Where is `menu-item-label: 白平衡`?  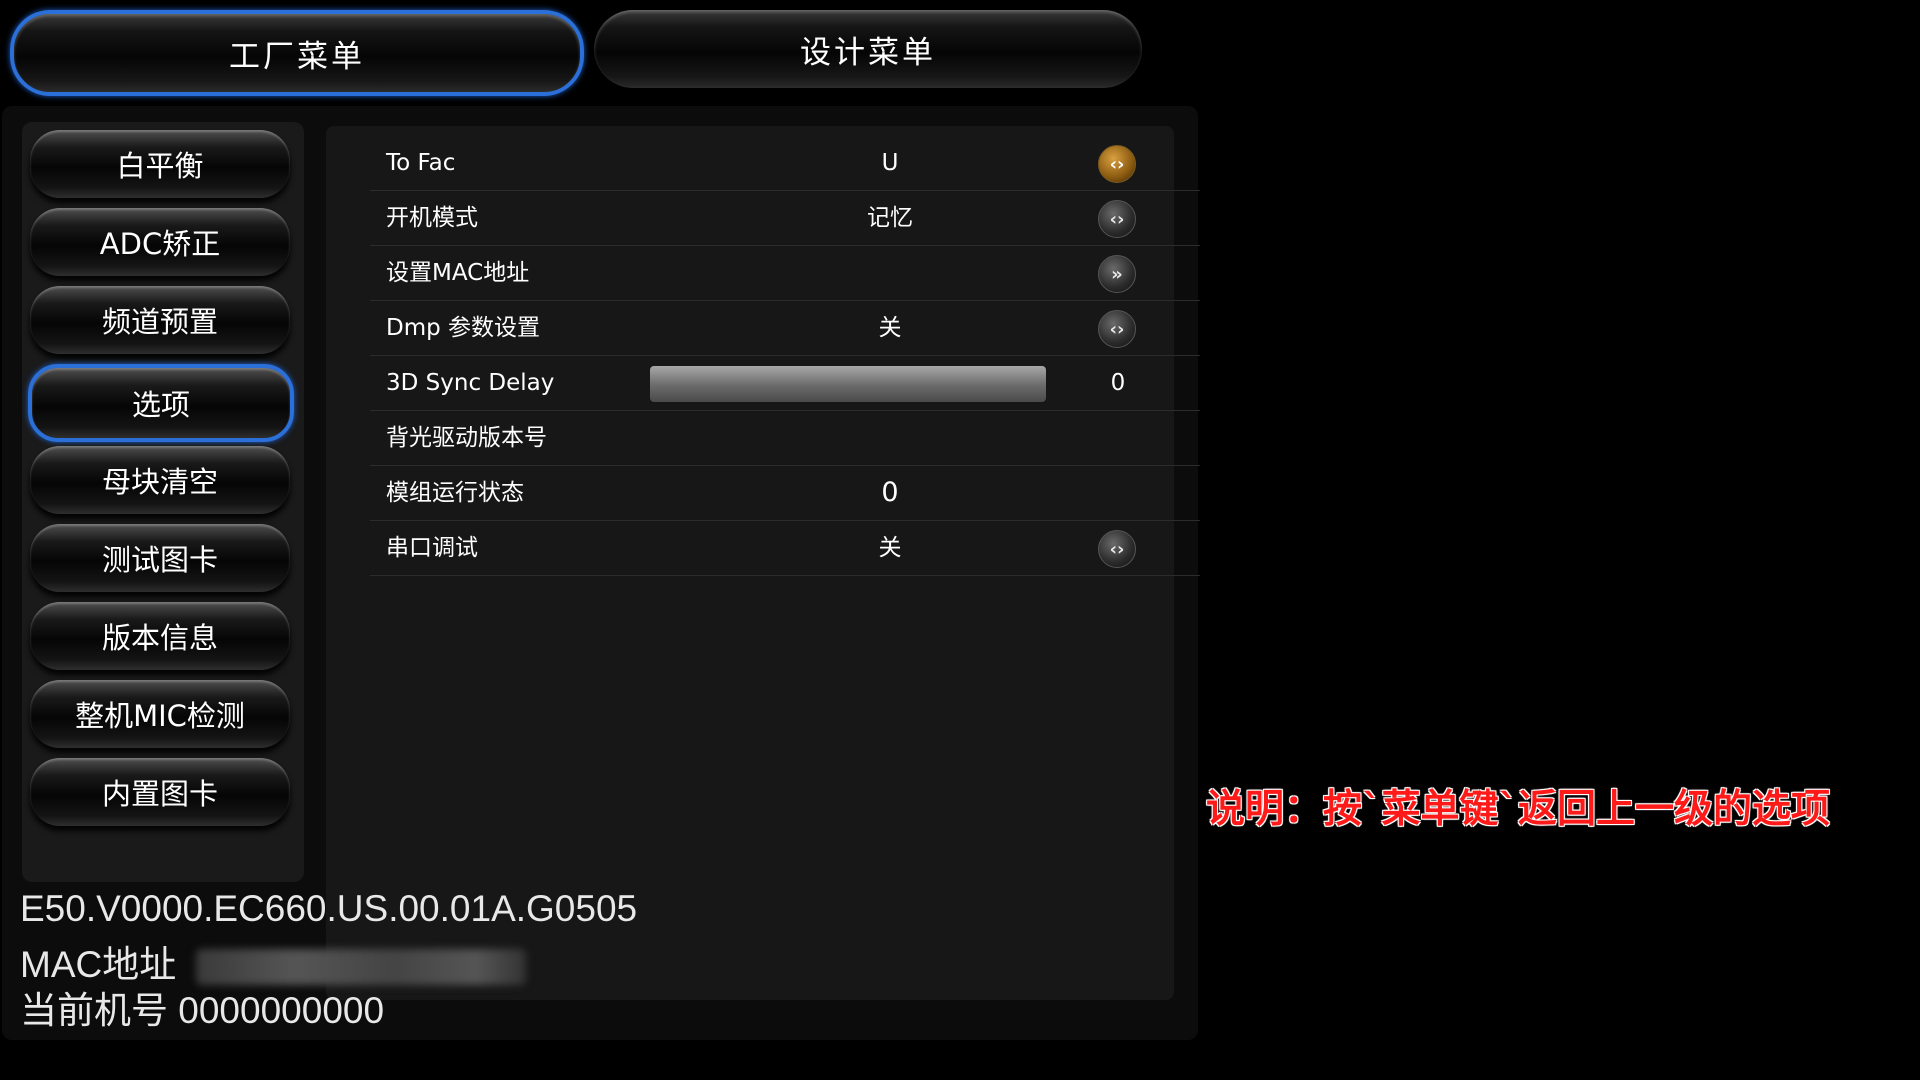
menu-item-label: 白平衡 is located at coordinates (160, 166).